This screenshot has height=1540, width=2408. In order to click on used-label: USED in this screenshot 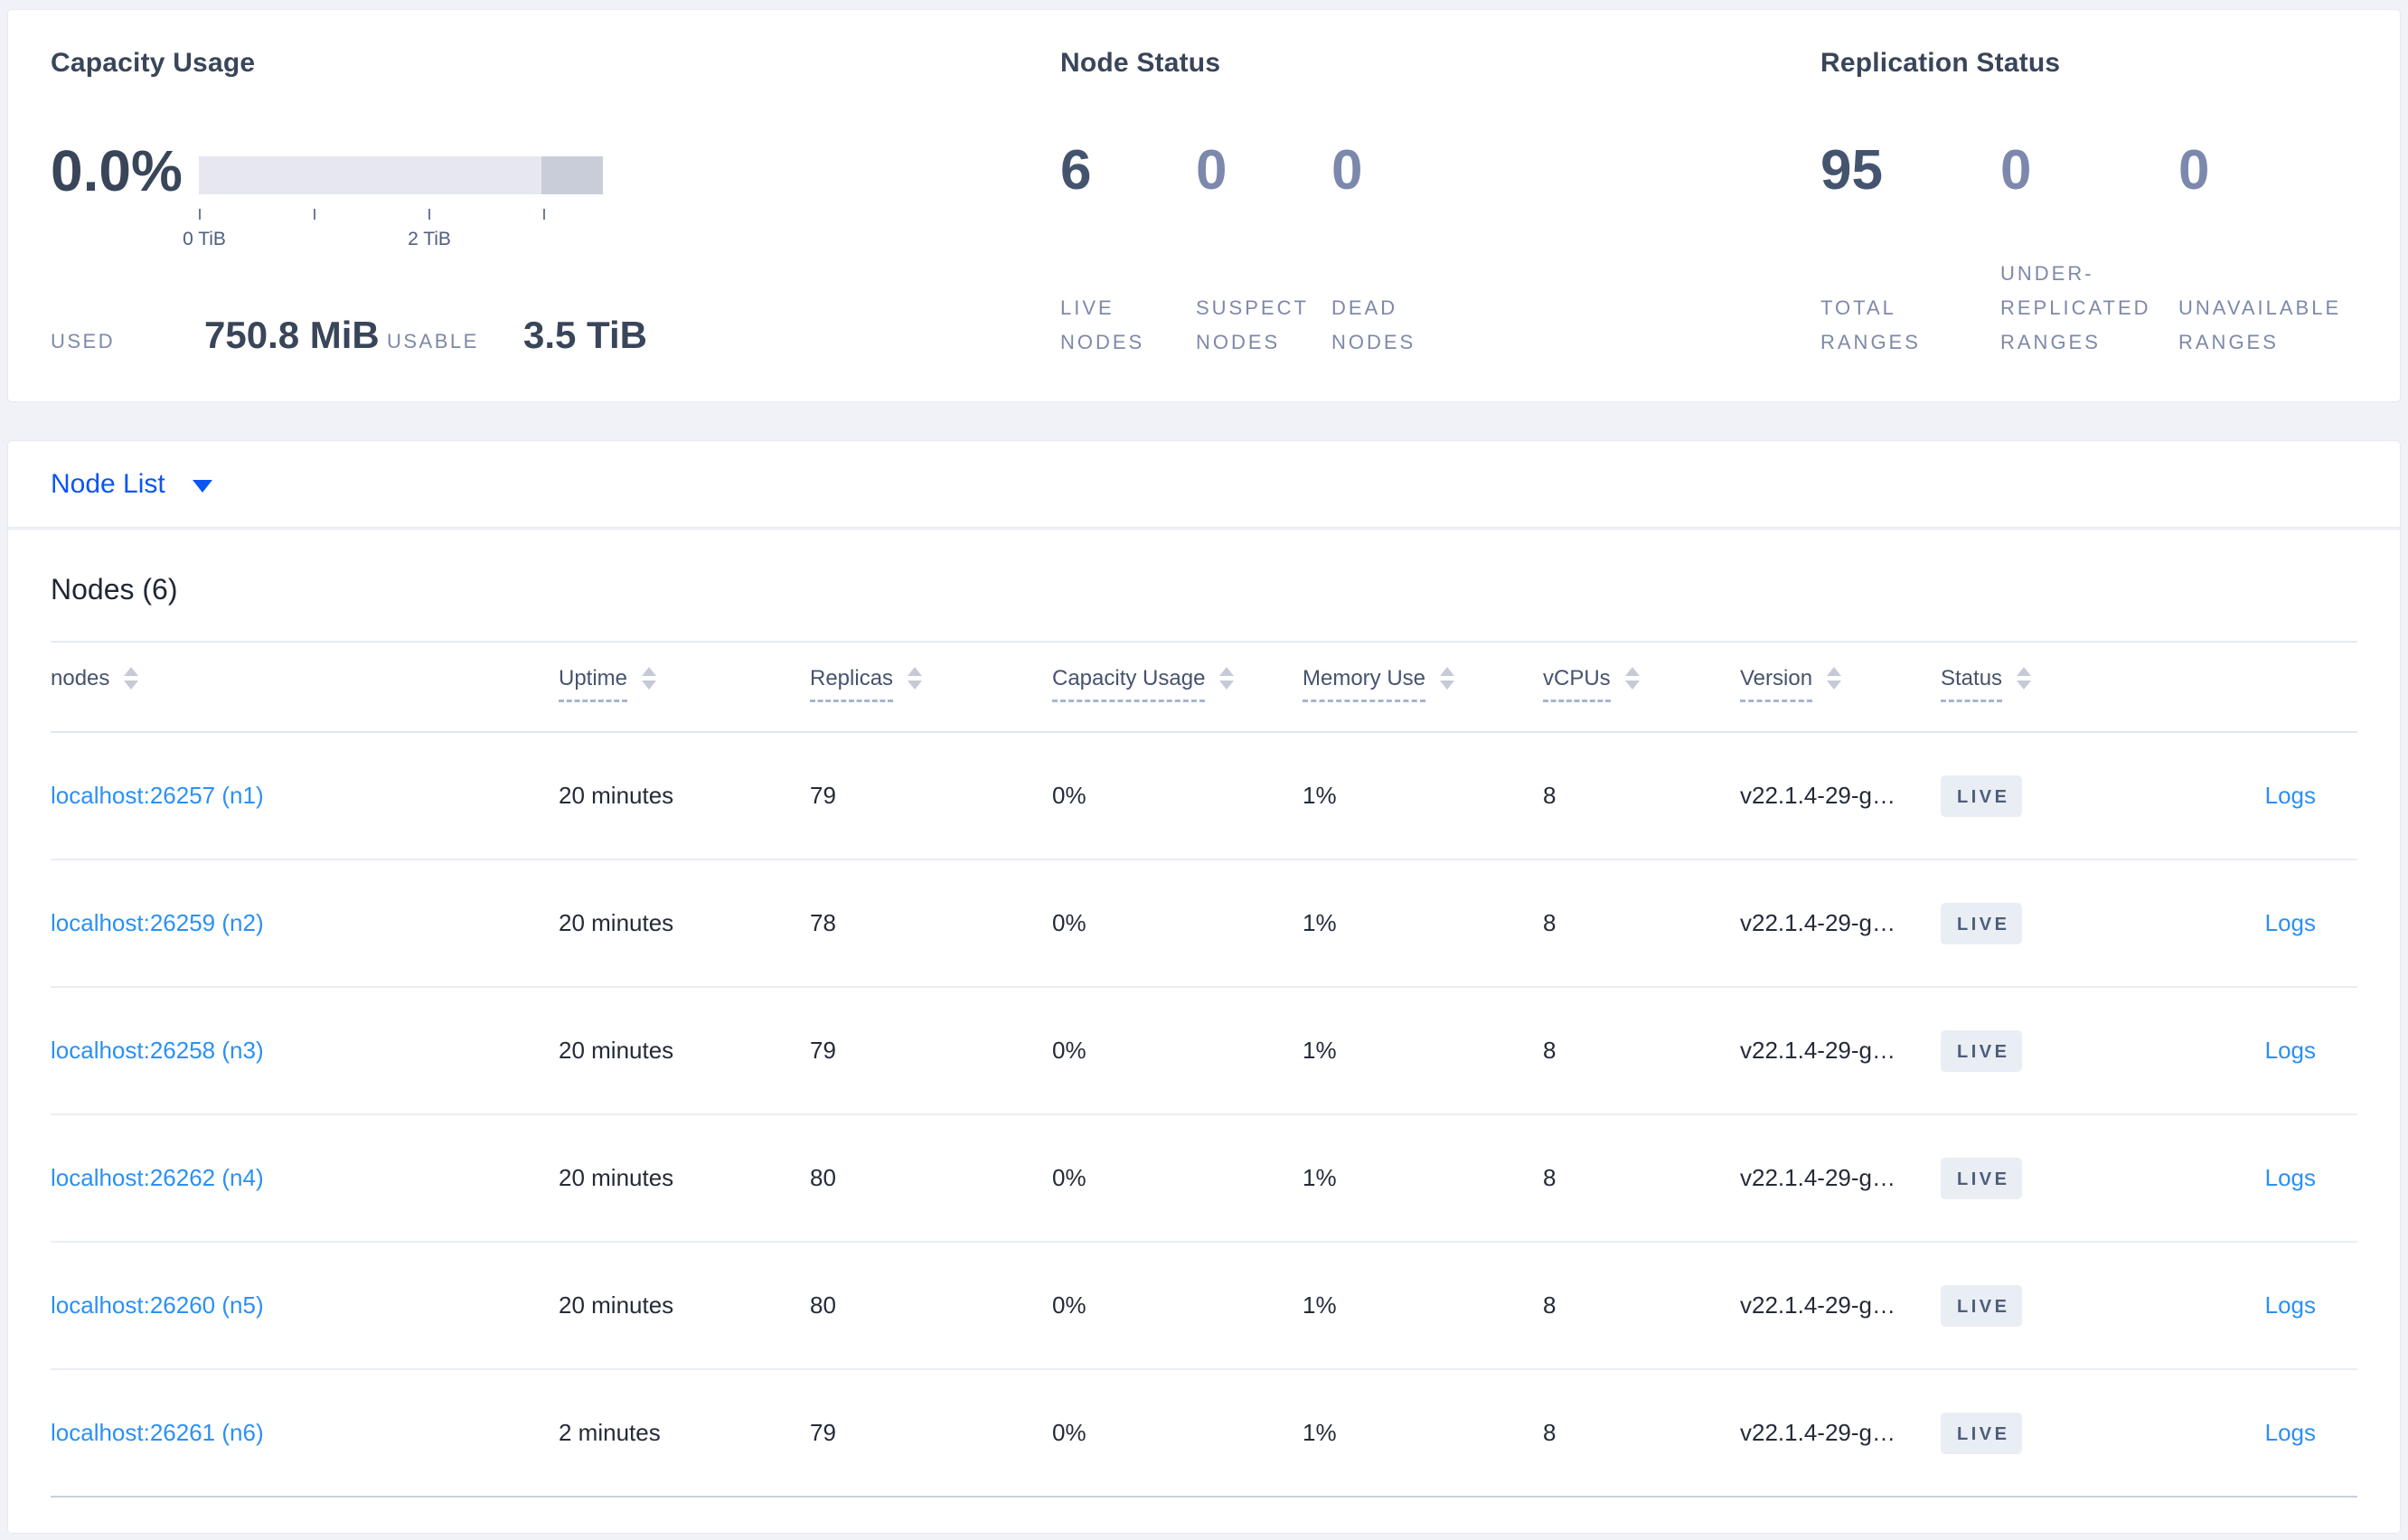, I will do `click(83, 341)`.